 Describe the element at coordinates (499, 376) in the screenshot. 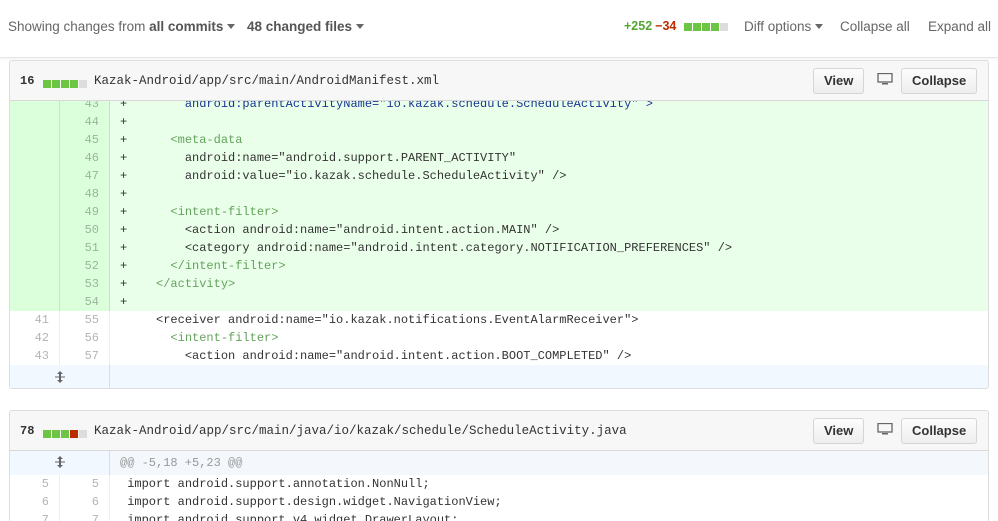

I see `expand-context-row` at that location.